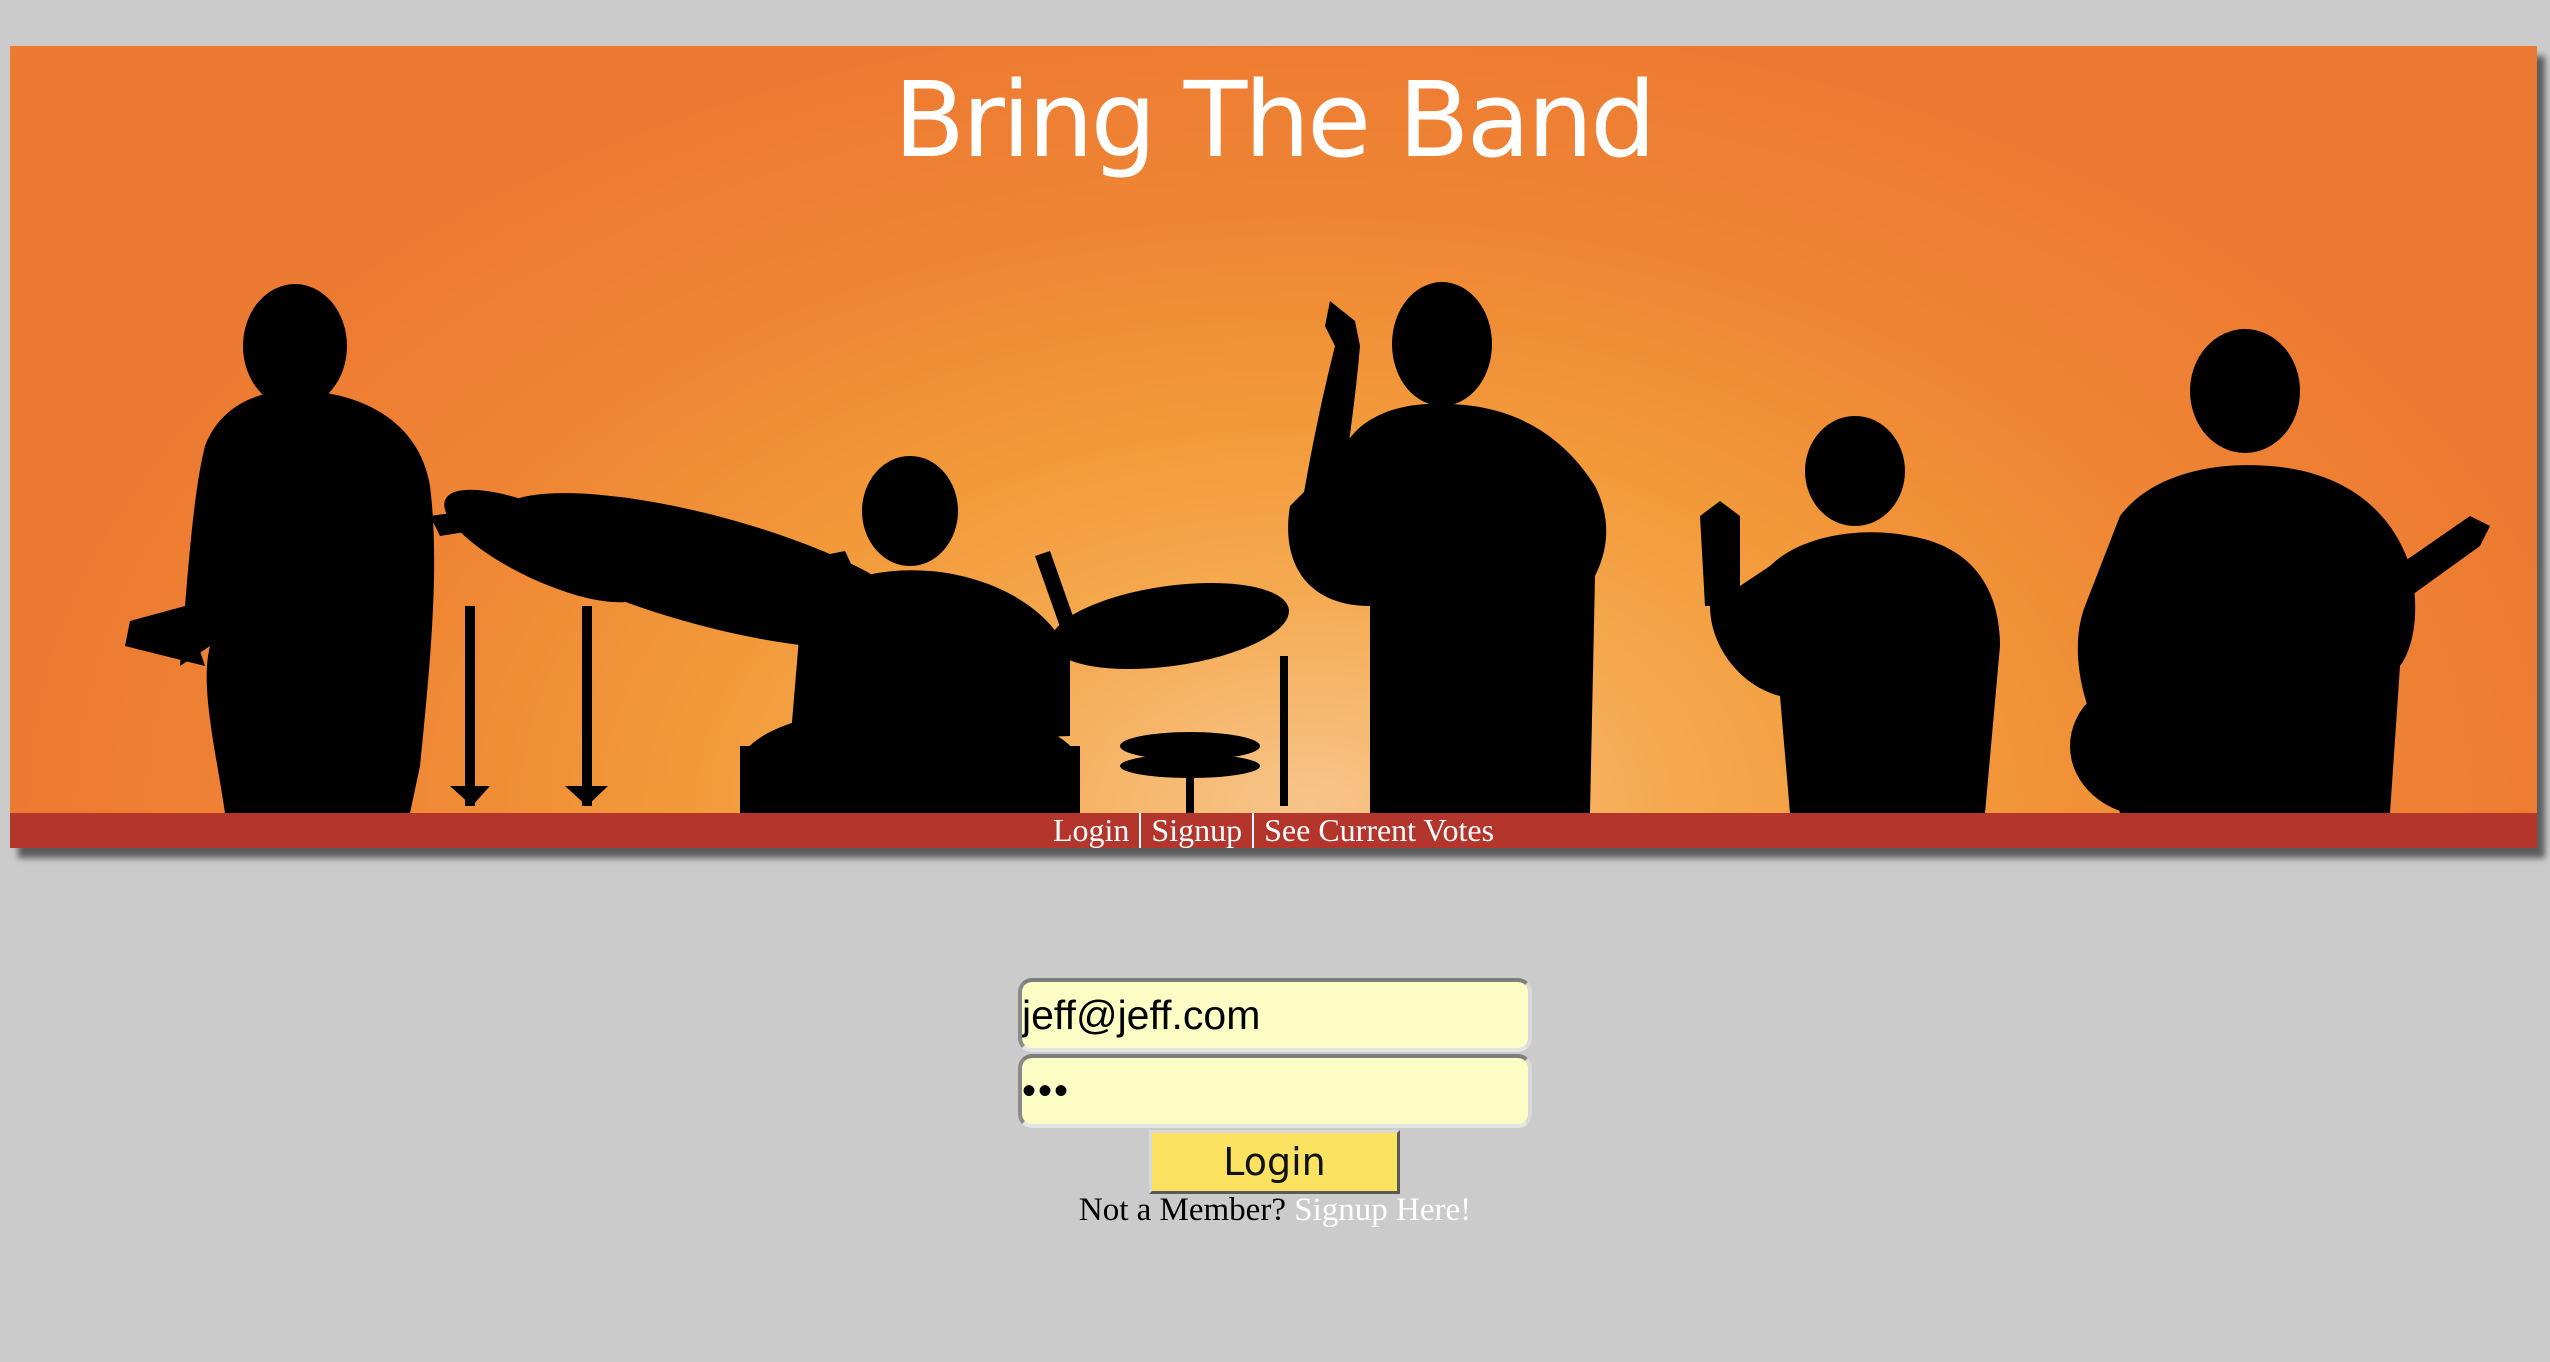 This screenshot has width=2550, height=1362. I want to click on login-form: Login Not a Member? Signup Here!, so click(1275, 1103).